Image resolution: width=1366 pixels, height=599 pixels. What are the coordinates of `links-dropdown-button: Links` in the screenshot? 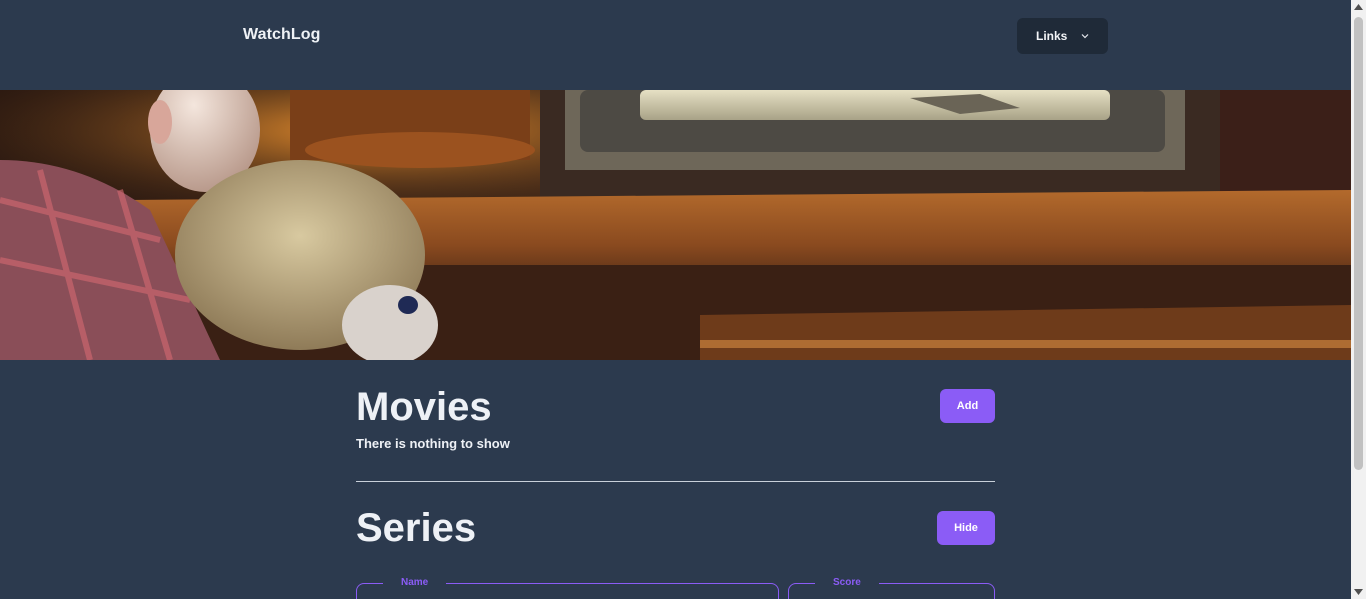 It's located at (1062, 36).